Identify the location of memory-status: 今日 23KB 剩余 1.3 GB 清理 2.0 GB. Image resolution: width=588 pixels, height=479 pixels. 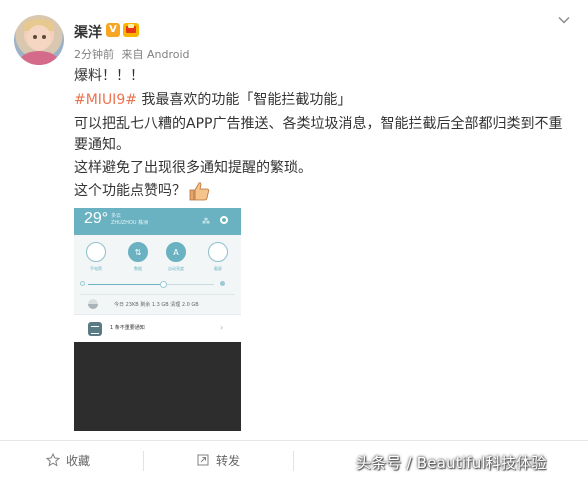
(156, 305).